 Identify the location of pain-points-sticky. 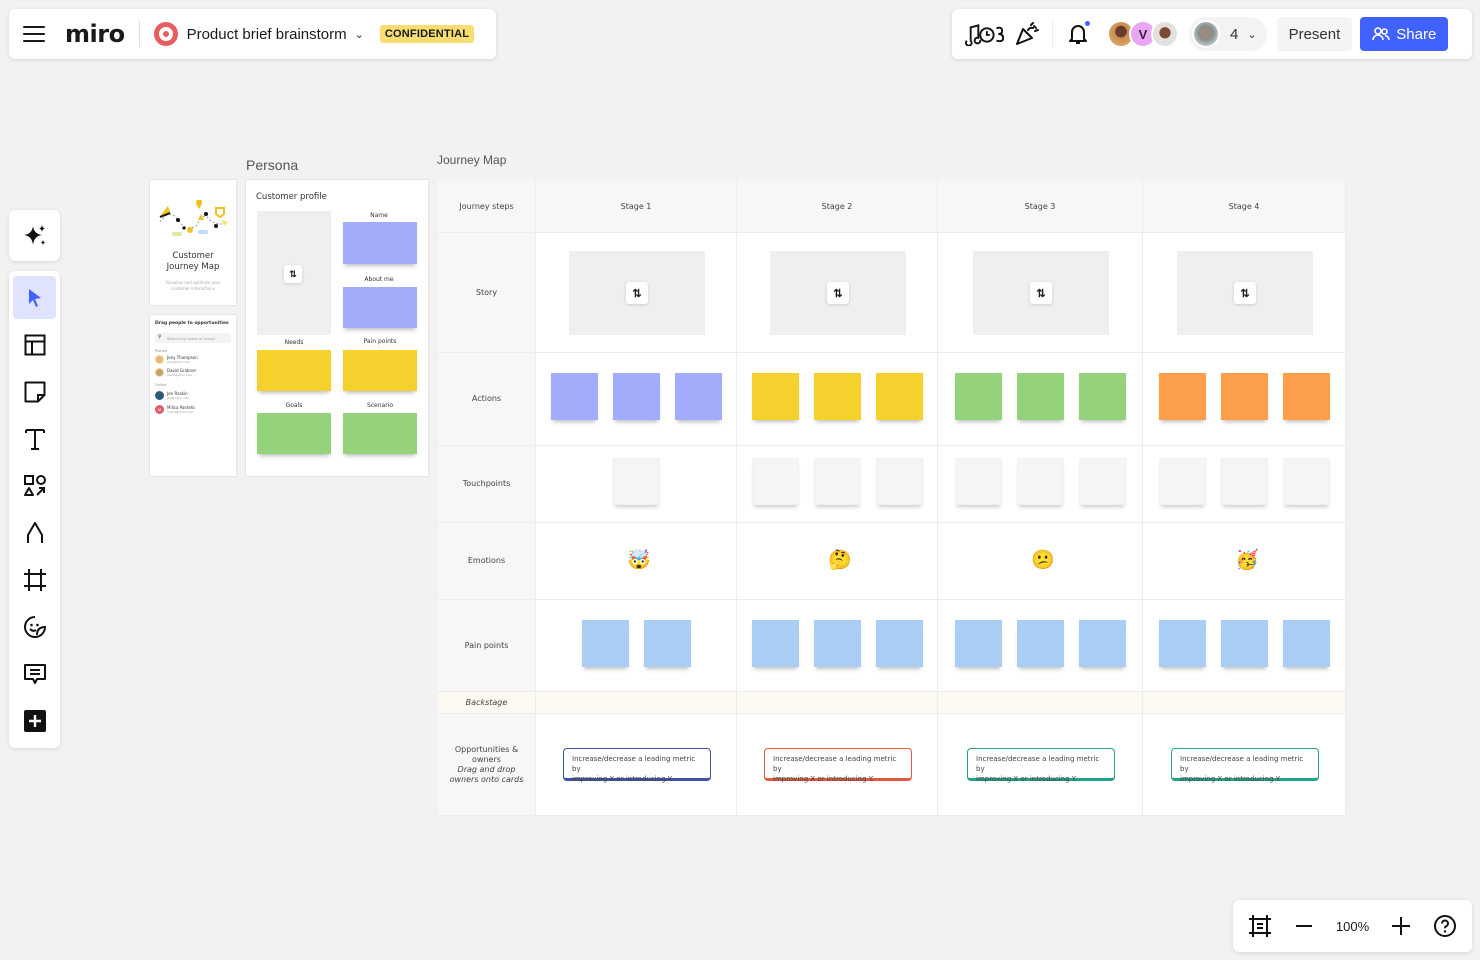
(380, 370).